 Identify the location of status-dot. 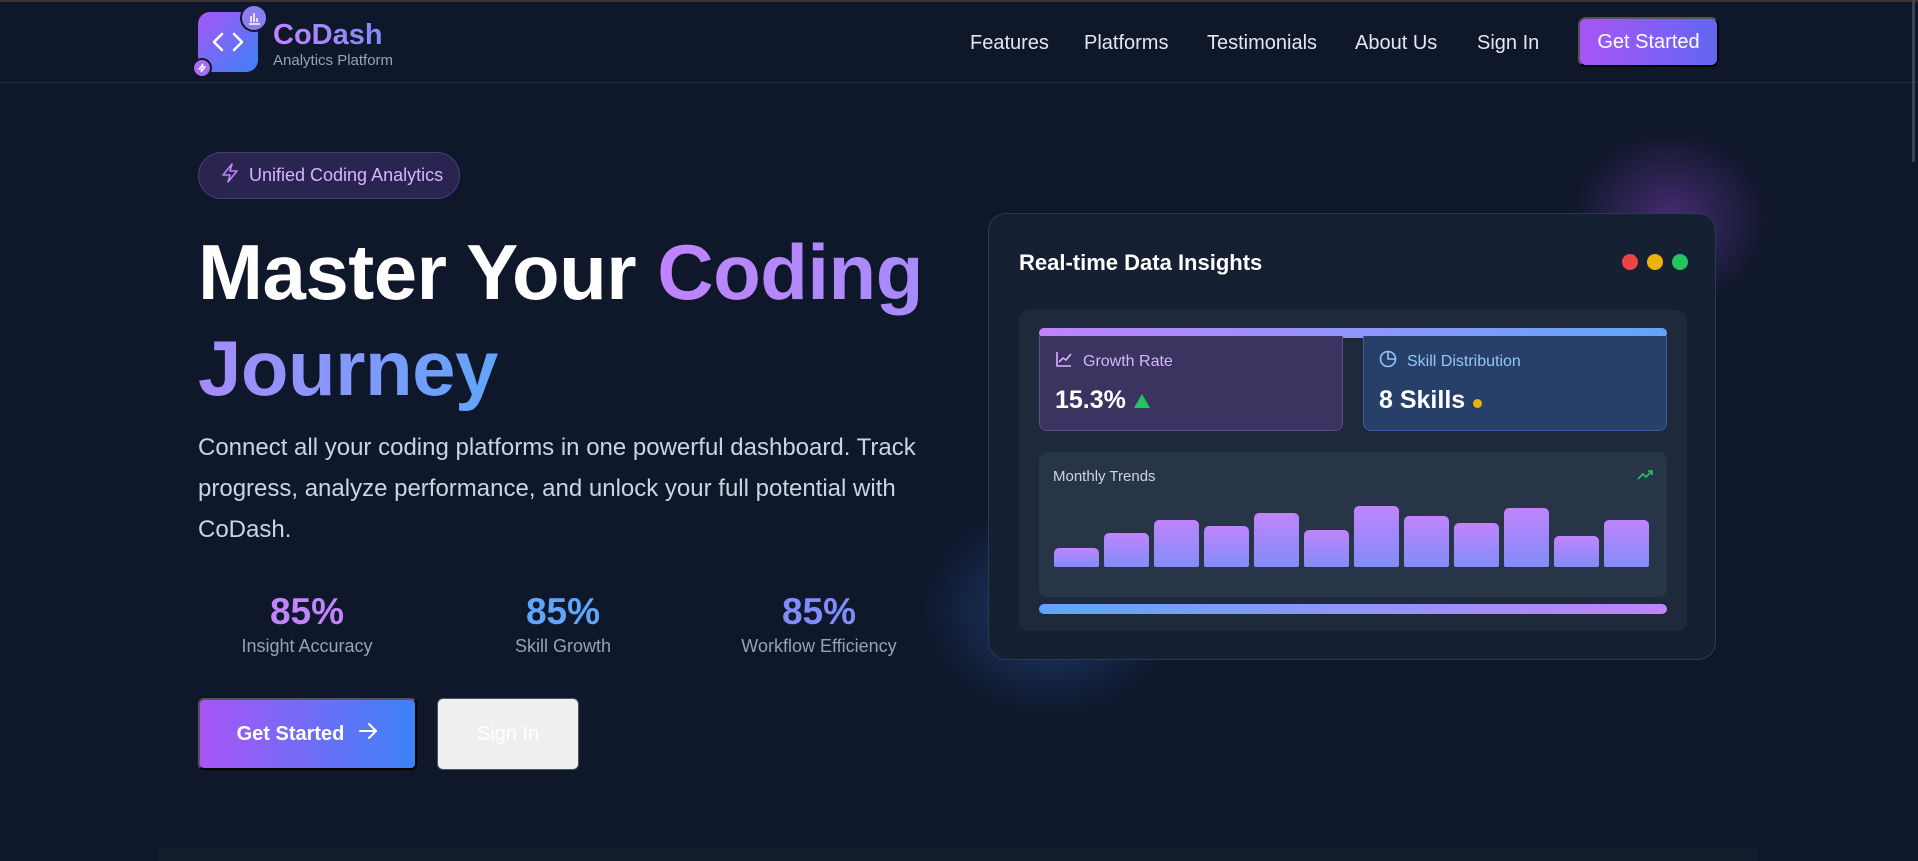
(1478, 403).